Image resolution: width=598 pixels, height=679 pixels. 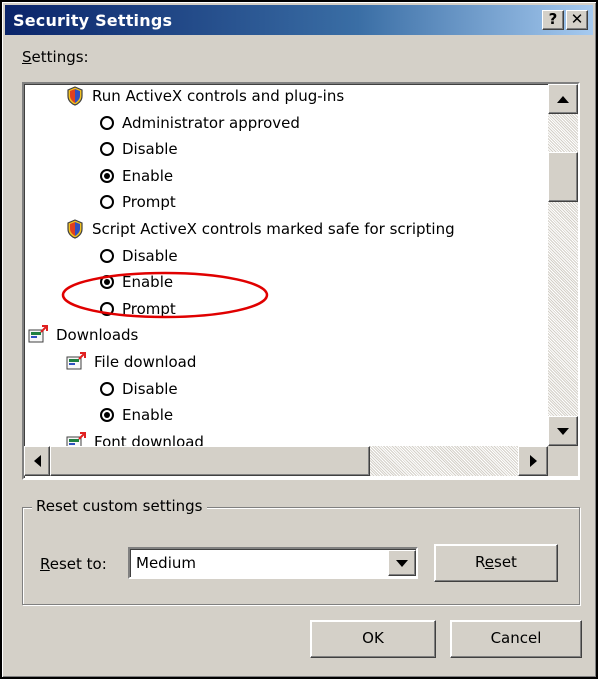 What do you see at coordinates (273, 563) in the screenshot?
I see `reset-level-select: Medium` at bounding box center [273, 563].